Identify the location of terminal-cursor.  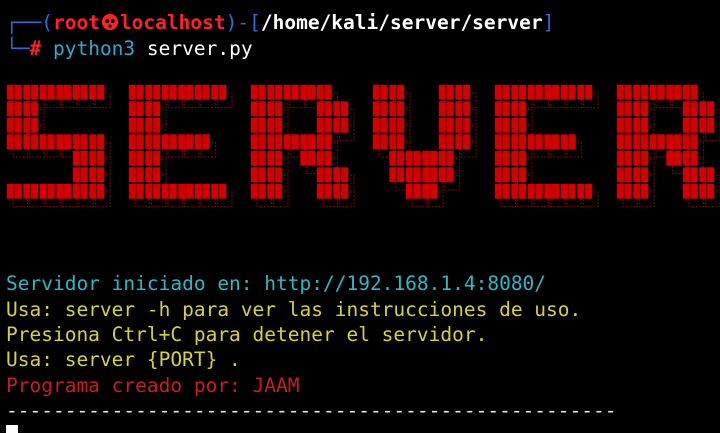
(12, 429).